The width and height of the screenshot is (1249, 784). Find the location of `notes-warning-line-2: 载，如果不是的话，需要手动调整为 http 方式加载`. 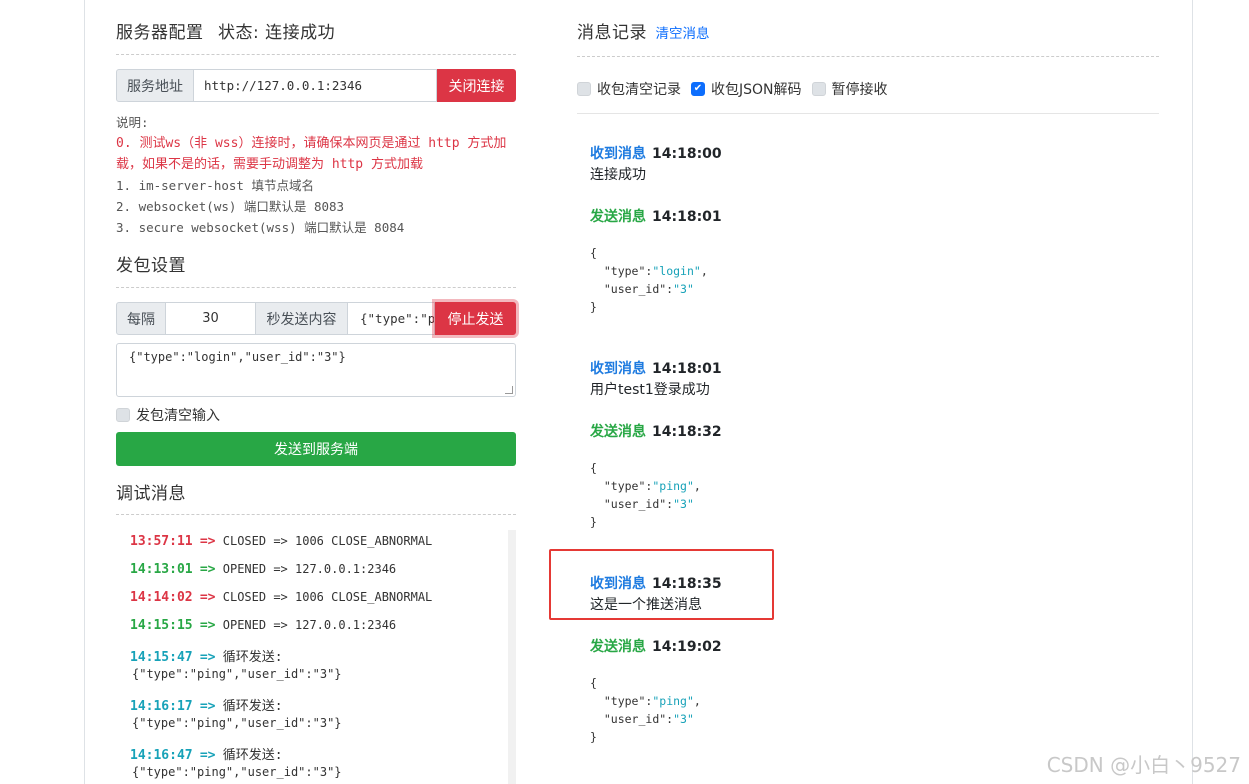

notes-warning-line-2: 载，如果不是的话，需要手动调整为 http 方式加载 is located at coordinates (269, 164).